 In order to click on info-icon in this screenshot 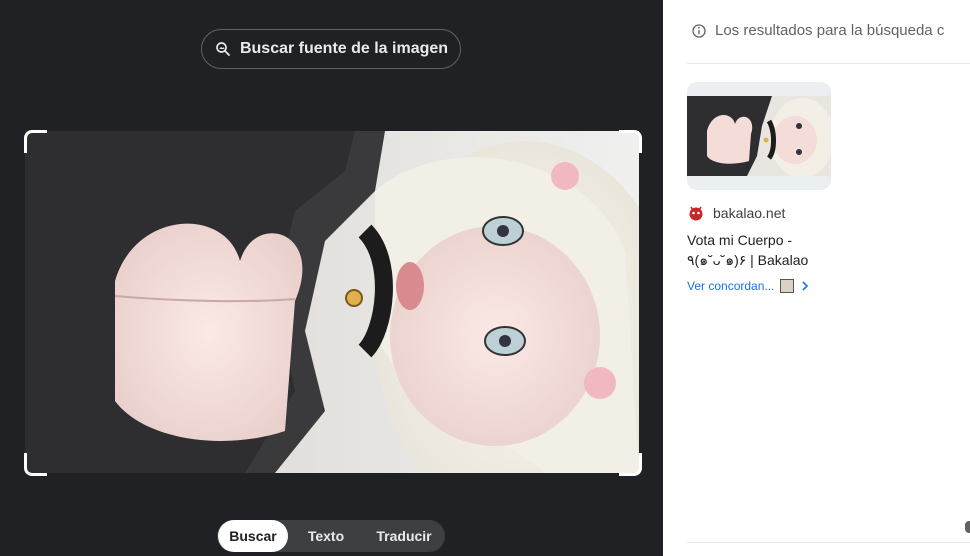, I will do `click(699, 30)`.